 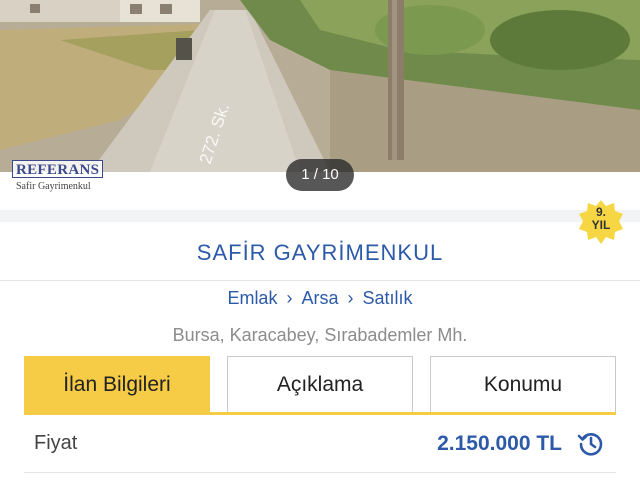 I want to click on breadcrumb: Emlak › Arsa › Satılık, so click(x=320, y=298).